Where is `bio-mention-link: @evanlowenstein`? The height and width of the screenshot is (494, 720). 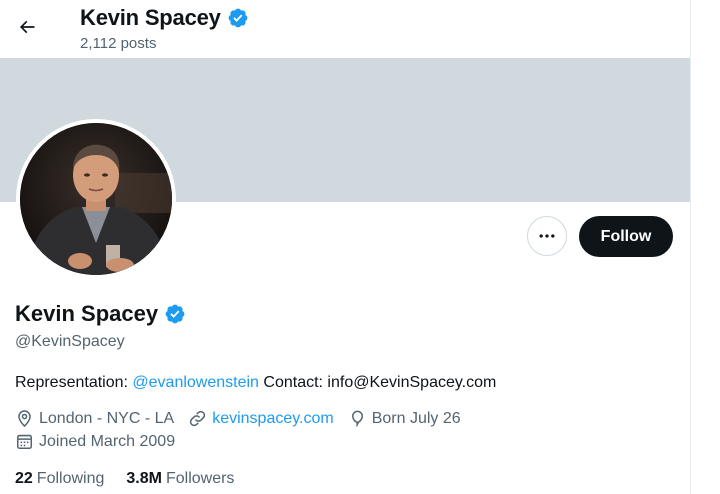
bio-mention-link: @evanlowenstein is located at coordinates (195, 382).